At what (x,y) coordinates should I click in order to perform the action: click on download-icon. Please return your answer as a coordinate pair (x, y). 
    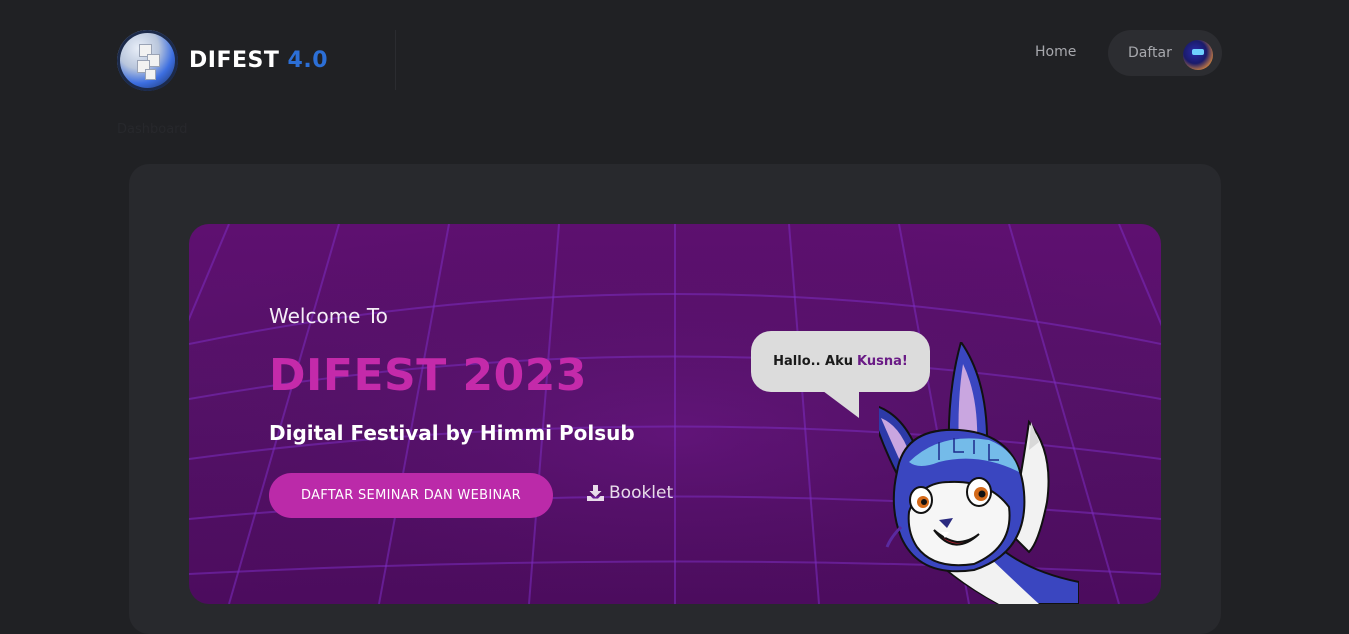
    Looking at the image, I should click on (595, 493).